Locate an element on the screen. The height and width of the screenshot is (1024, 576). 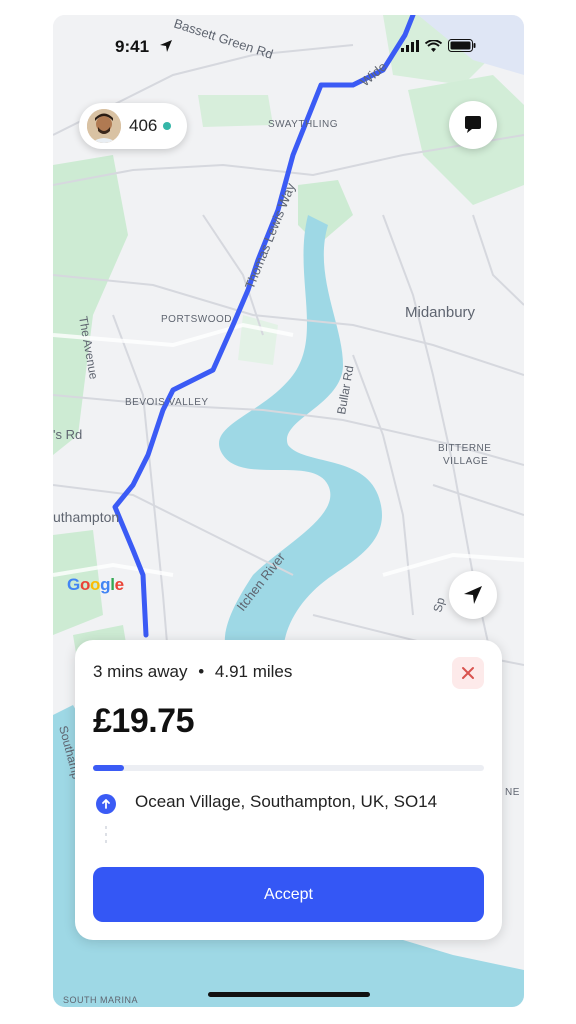
location-arrow-icon is located at coordinates (166, 46).